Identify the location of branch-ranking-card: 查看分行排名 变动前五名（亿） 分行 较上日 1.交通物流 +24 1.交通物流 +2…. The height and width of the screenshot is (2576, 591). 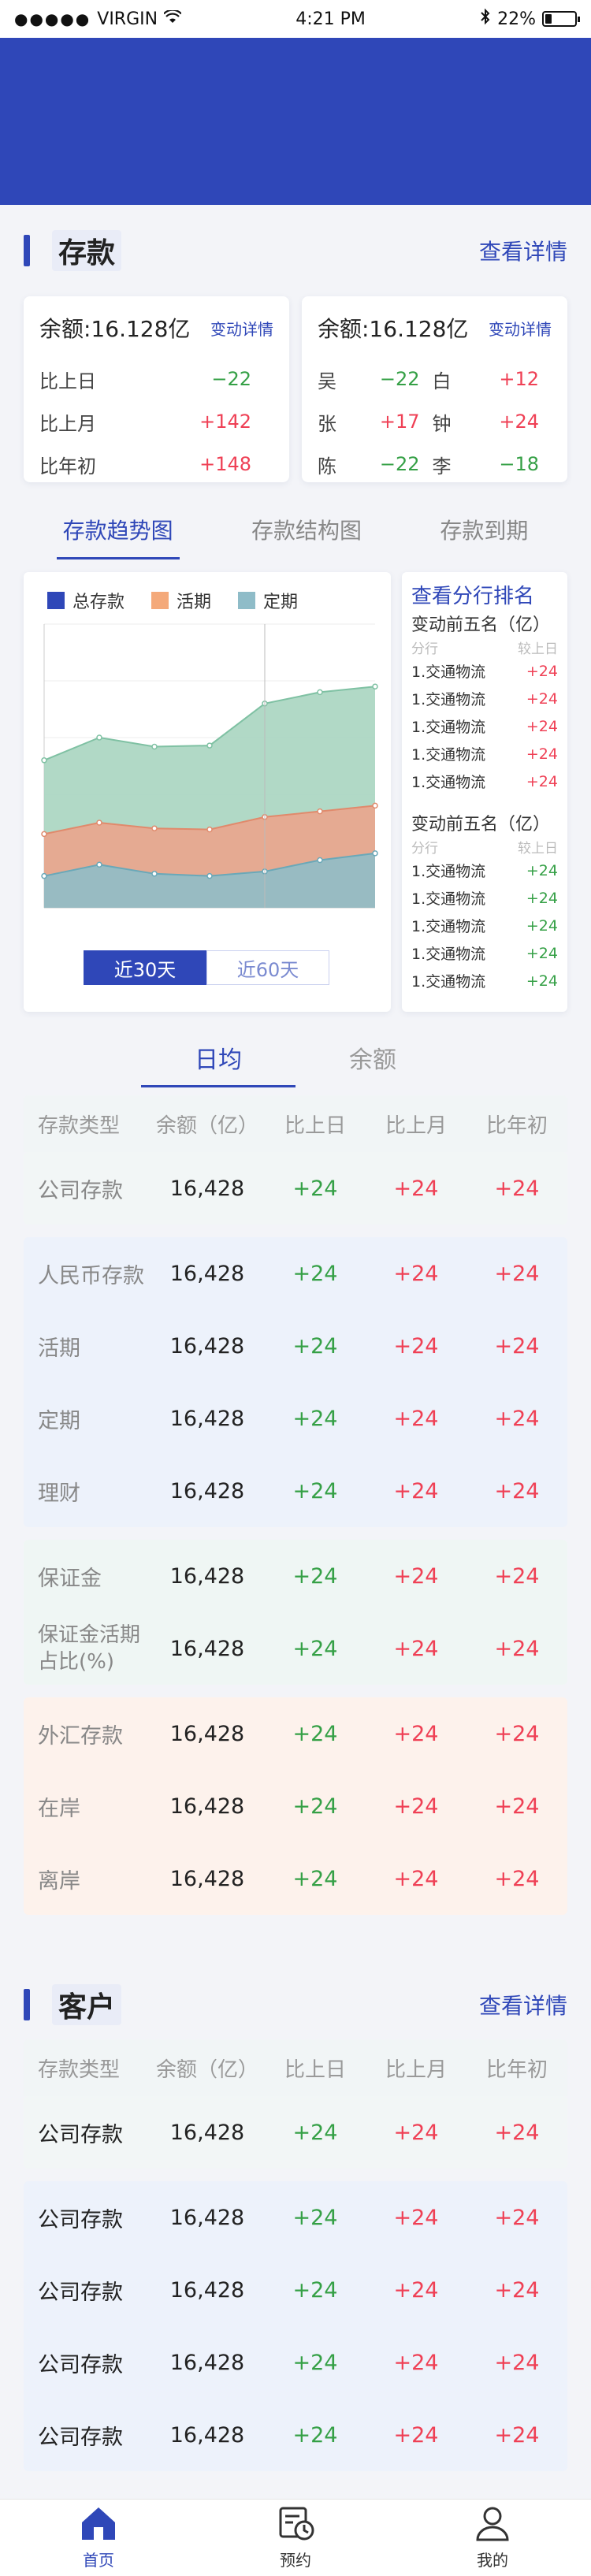
(485, 792).